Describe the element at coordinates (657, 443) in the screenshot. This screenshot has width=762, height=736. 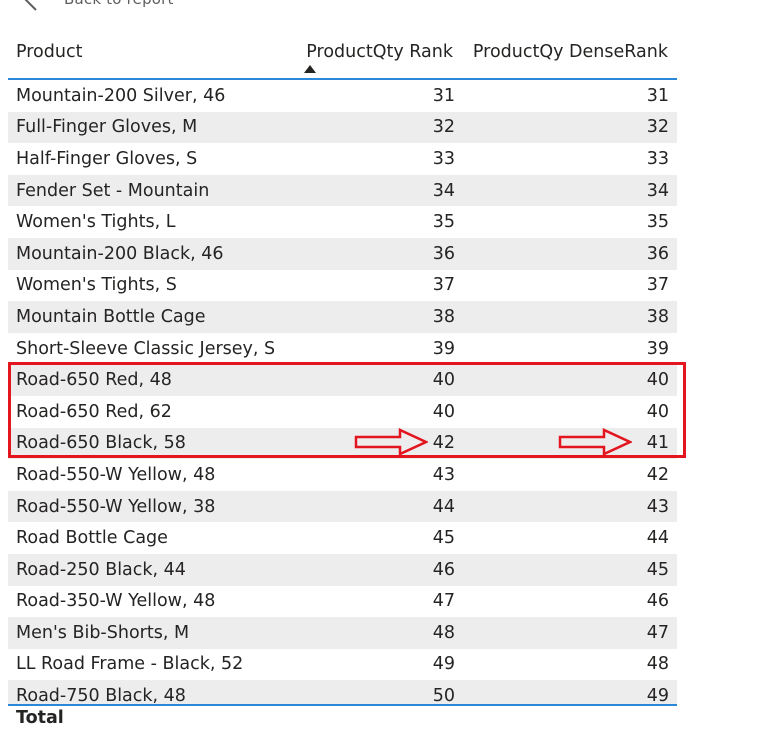
I see `productqy-denserank-cell: 41` at that location.